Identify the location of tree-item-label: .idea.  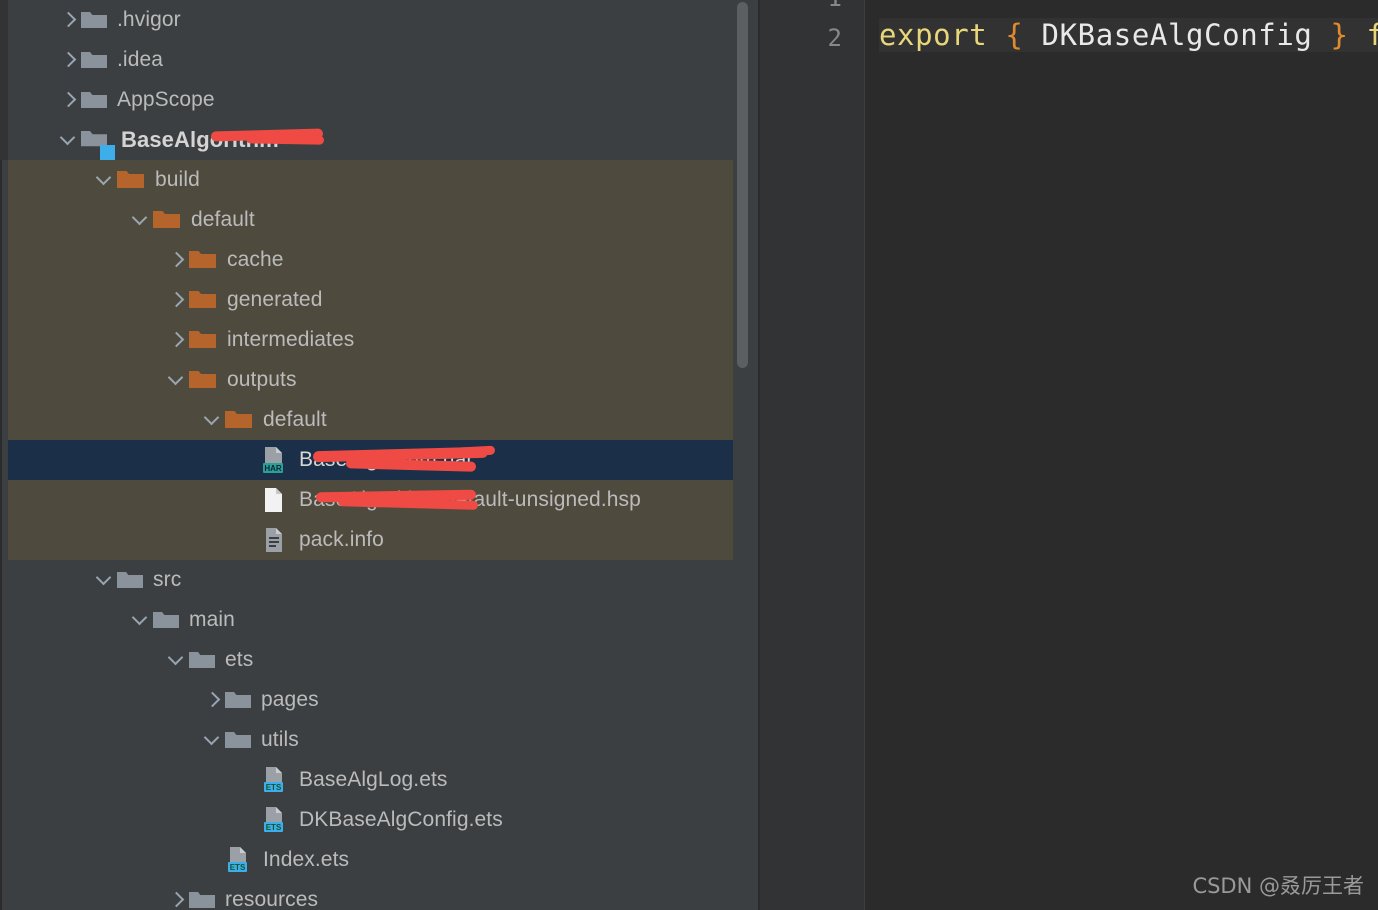
(140, 59).